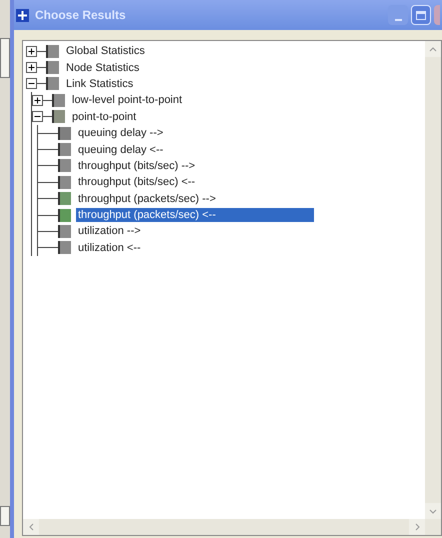 This screenshot has width=442, height=538. What do you see at coordinates (105, 51) in the screenshot?
I see `tree-item: Global Statistics` at bounding box center [105, 51].